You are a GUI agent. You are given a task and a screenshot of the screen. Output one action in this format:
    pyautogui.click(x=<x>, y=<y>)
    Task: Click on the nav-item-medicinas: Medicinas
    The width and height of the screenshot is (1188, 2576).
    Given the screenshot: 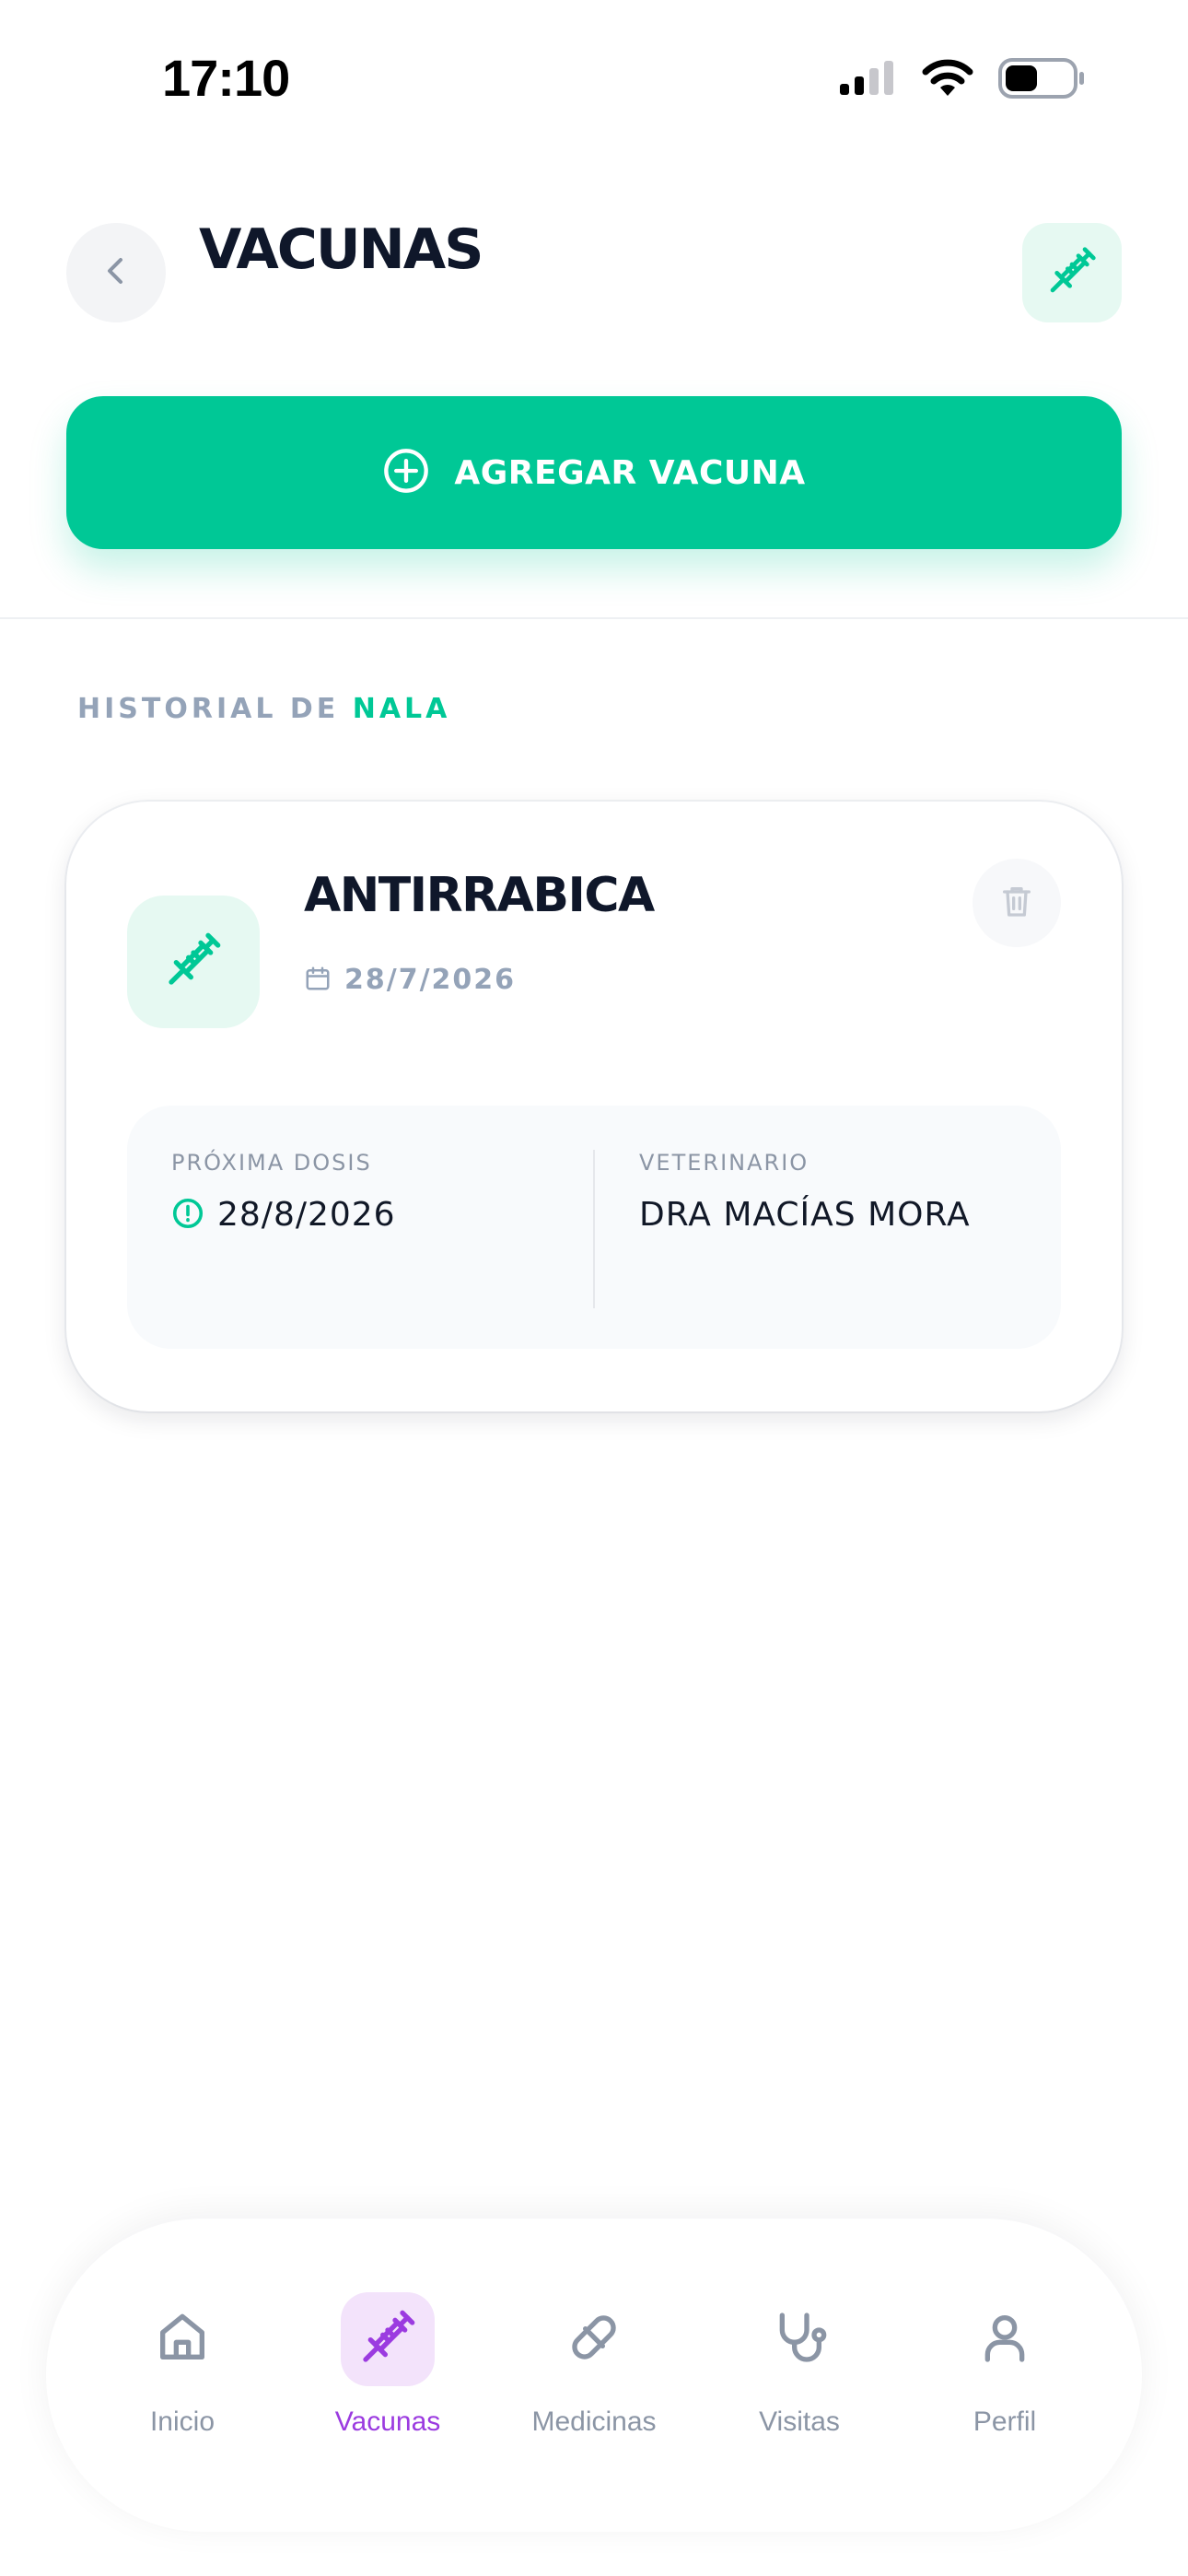 What is the action you would take?
    pyautogui.click(x=594, y=2365)
    